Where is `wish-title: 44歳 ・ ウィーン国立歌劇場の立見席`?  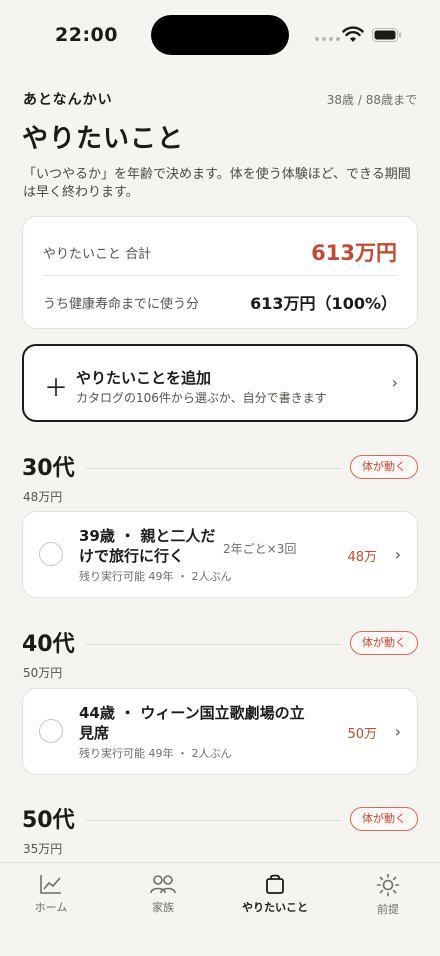 wish-title: 44歳 ・ ウィーン国立歌劇場の立見席 is located at coordinates (192, 723).